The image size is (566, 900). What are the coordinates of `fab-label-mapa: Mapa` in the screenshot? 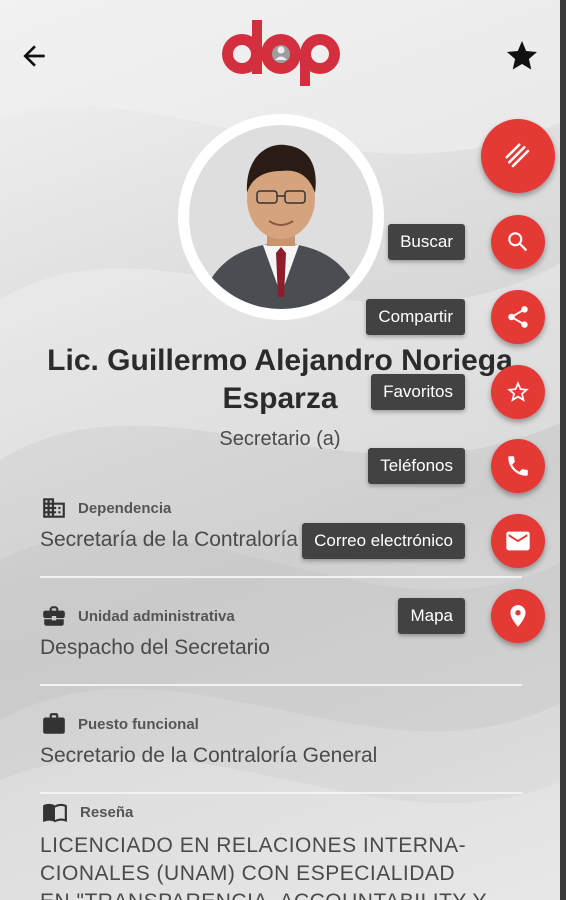 It's located at (431, 616).